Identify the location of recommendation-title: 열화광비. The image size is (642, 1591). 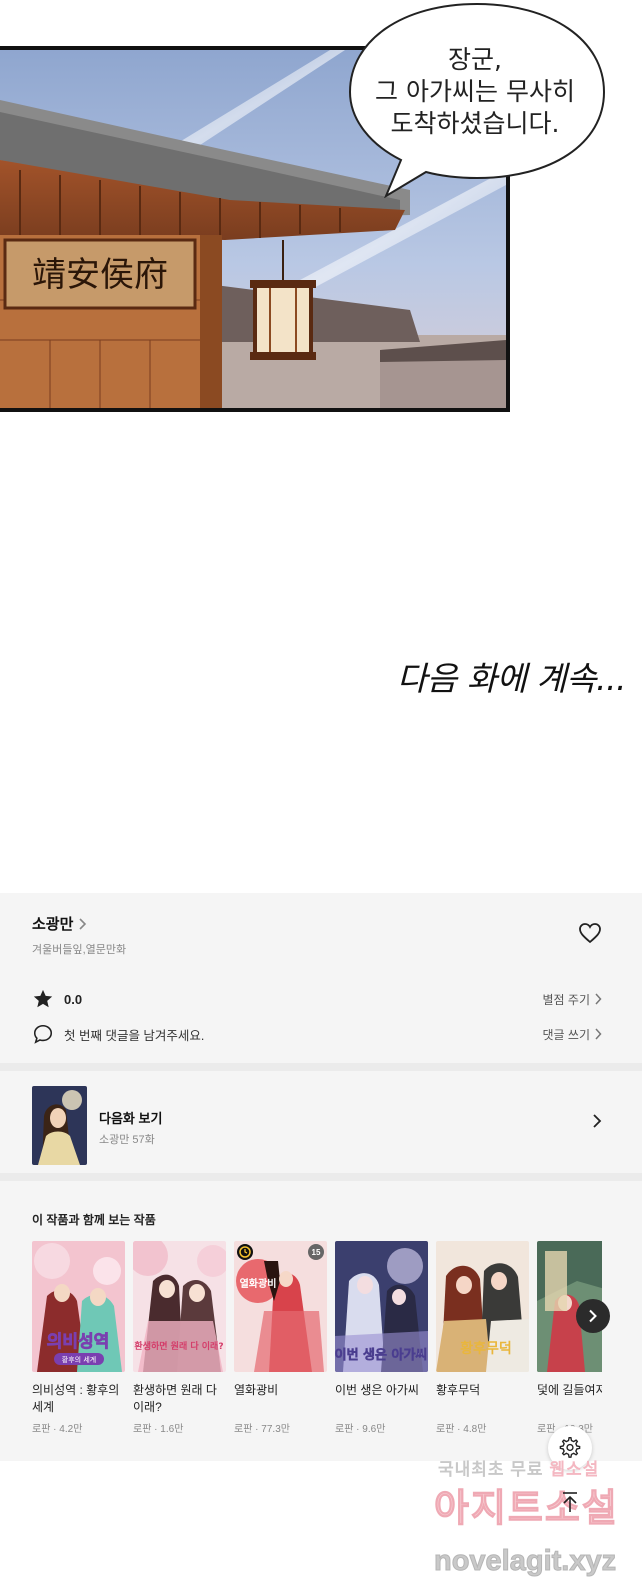
(256, 1390).